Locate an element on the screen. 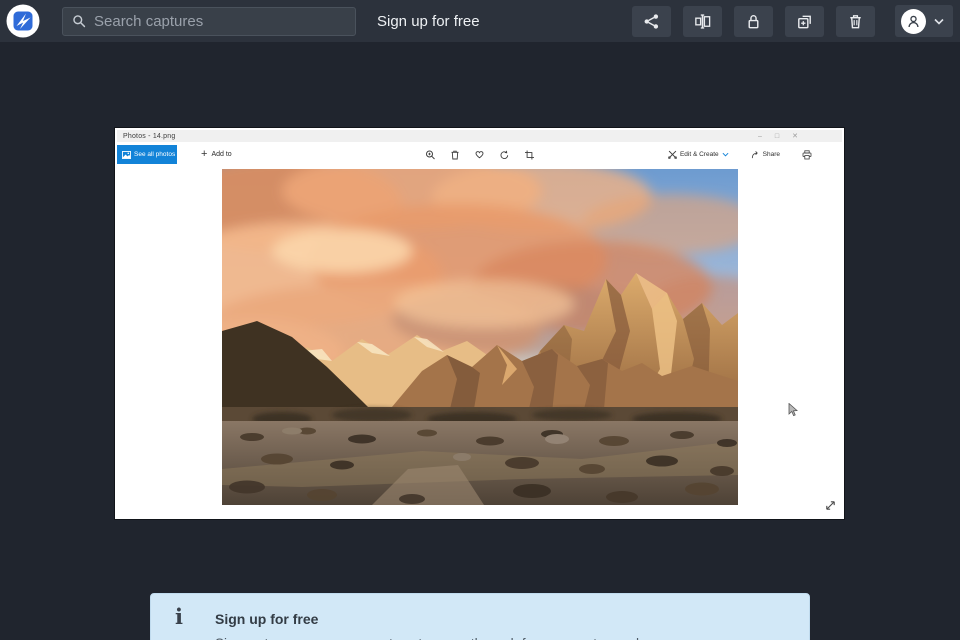 The height and width of the screenshot is (640, 960). delete-photo-button is located at coordinates (454, 155).